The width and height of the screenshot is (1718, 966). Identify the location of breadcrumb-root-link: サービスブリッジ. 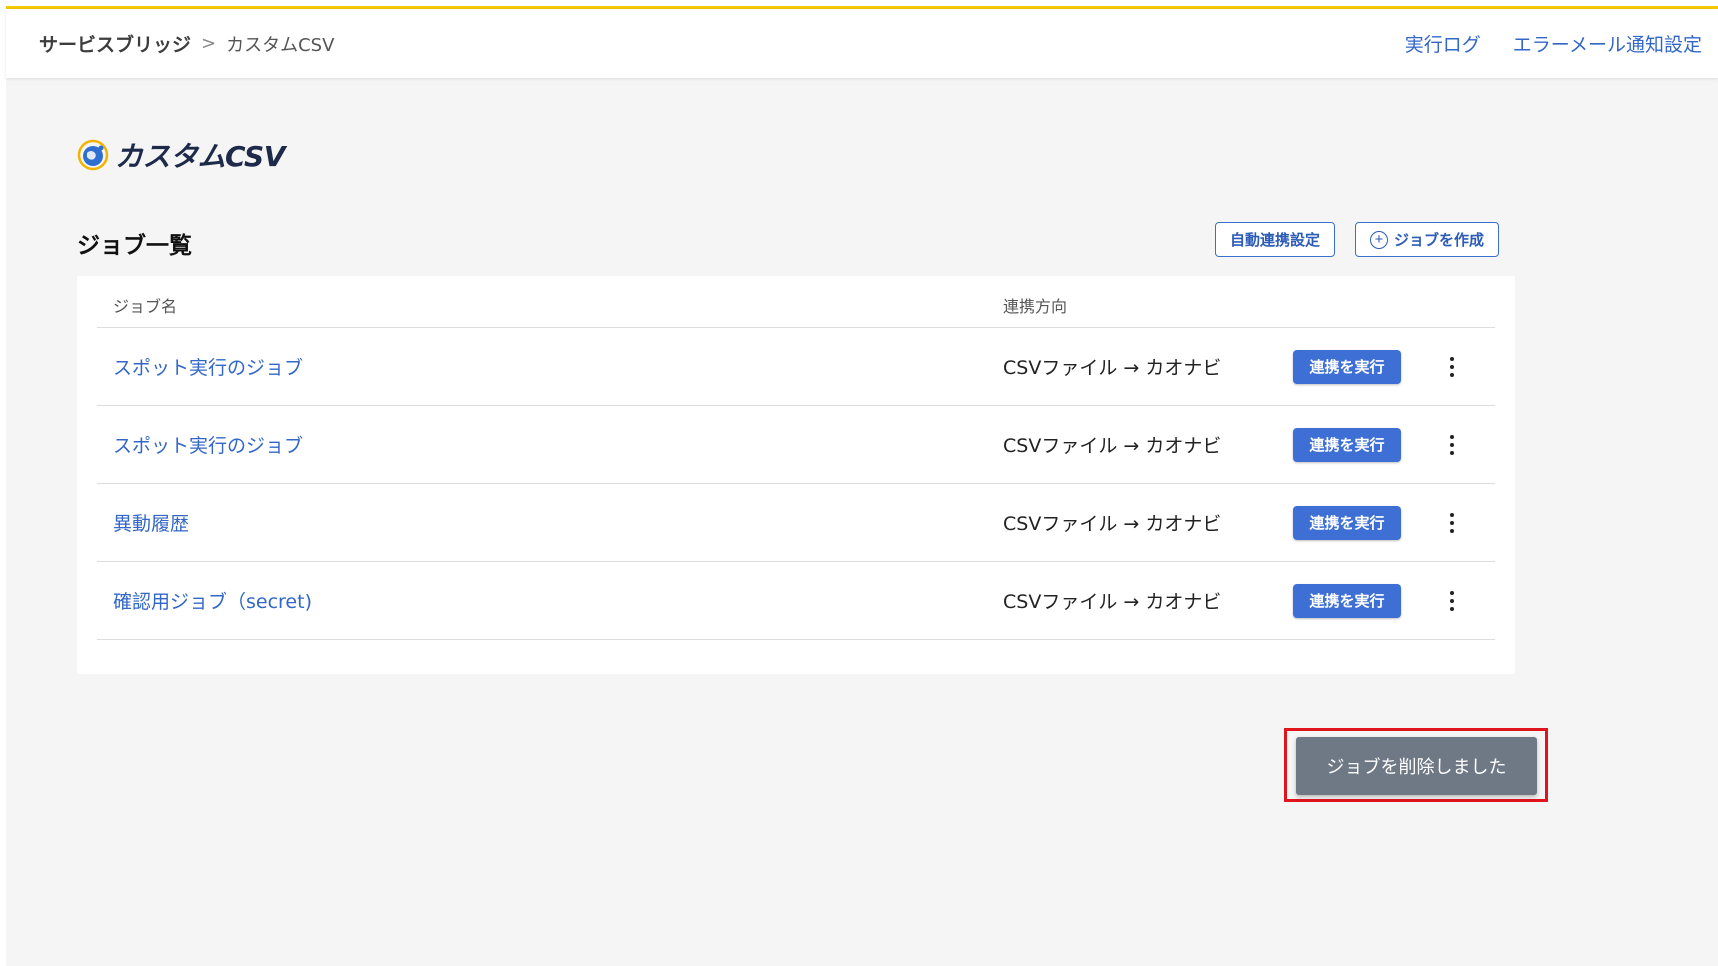
(115, 43).